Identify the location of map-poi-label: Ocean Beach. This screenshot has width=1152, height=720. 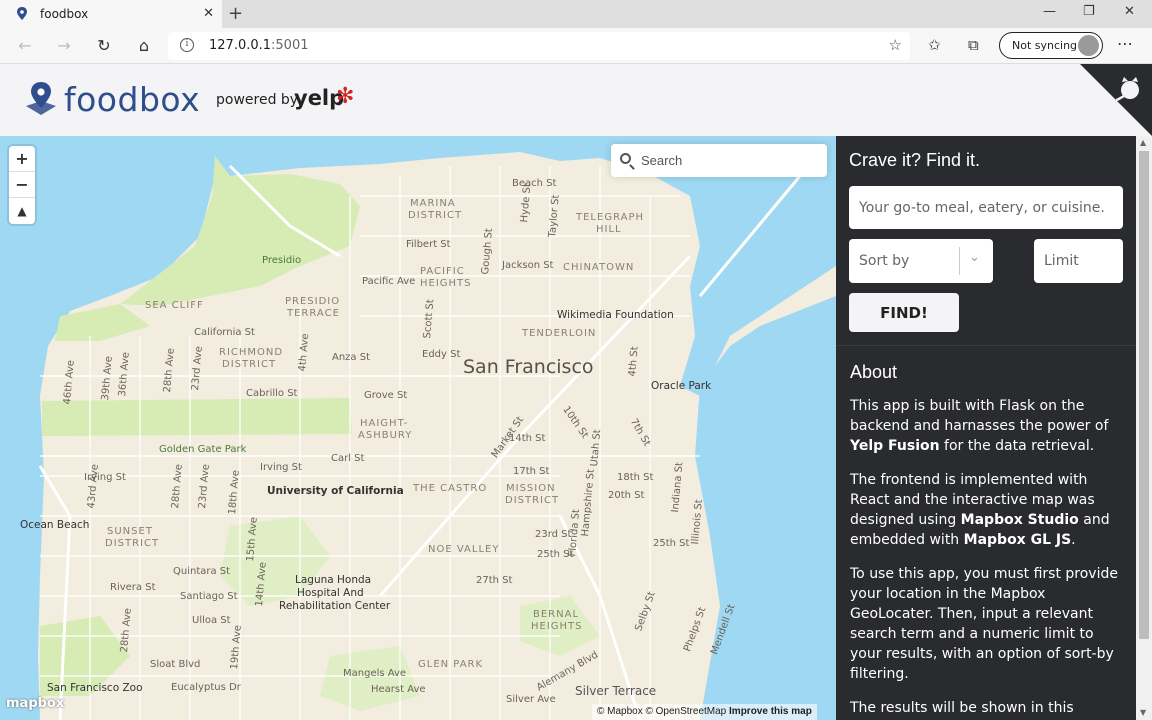
(55, 525).